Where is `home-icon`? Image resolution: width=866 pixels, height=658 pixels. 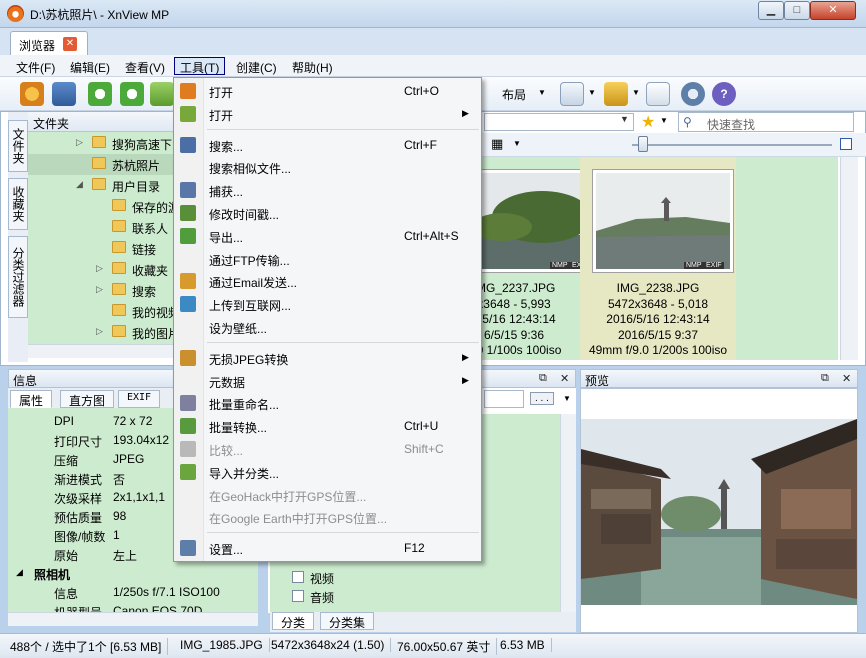 home-icon is located at coordinates (32, 94).